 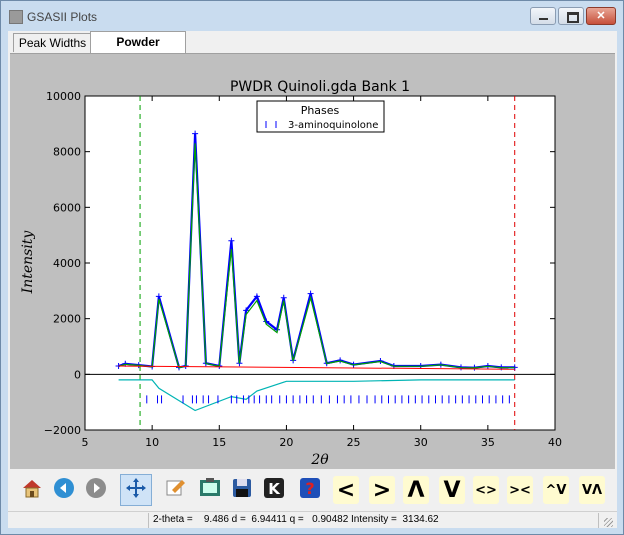 I want to click on help-button: ?, so click(x=310, y=490).